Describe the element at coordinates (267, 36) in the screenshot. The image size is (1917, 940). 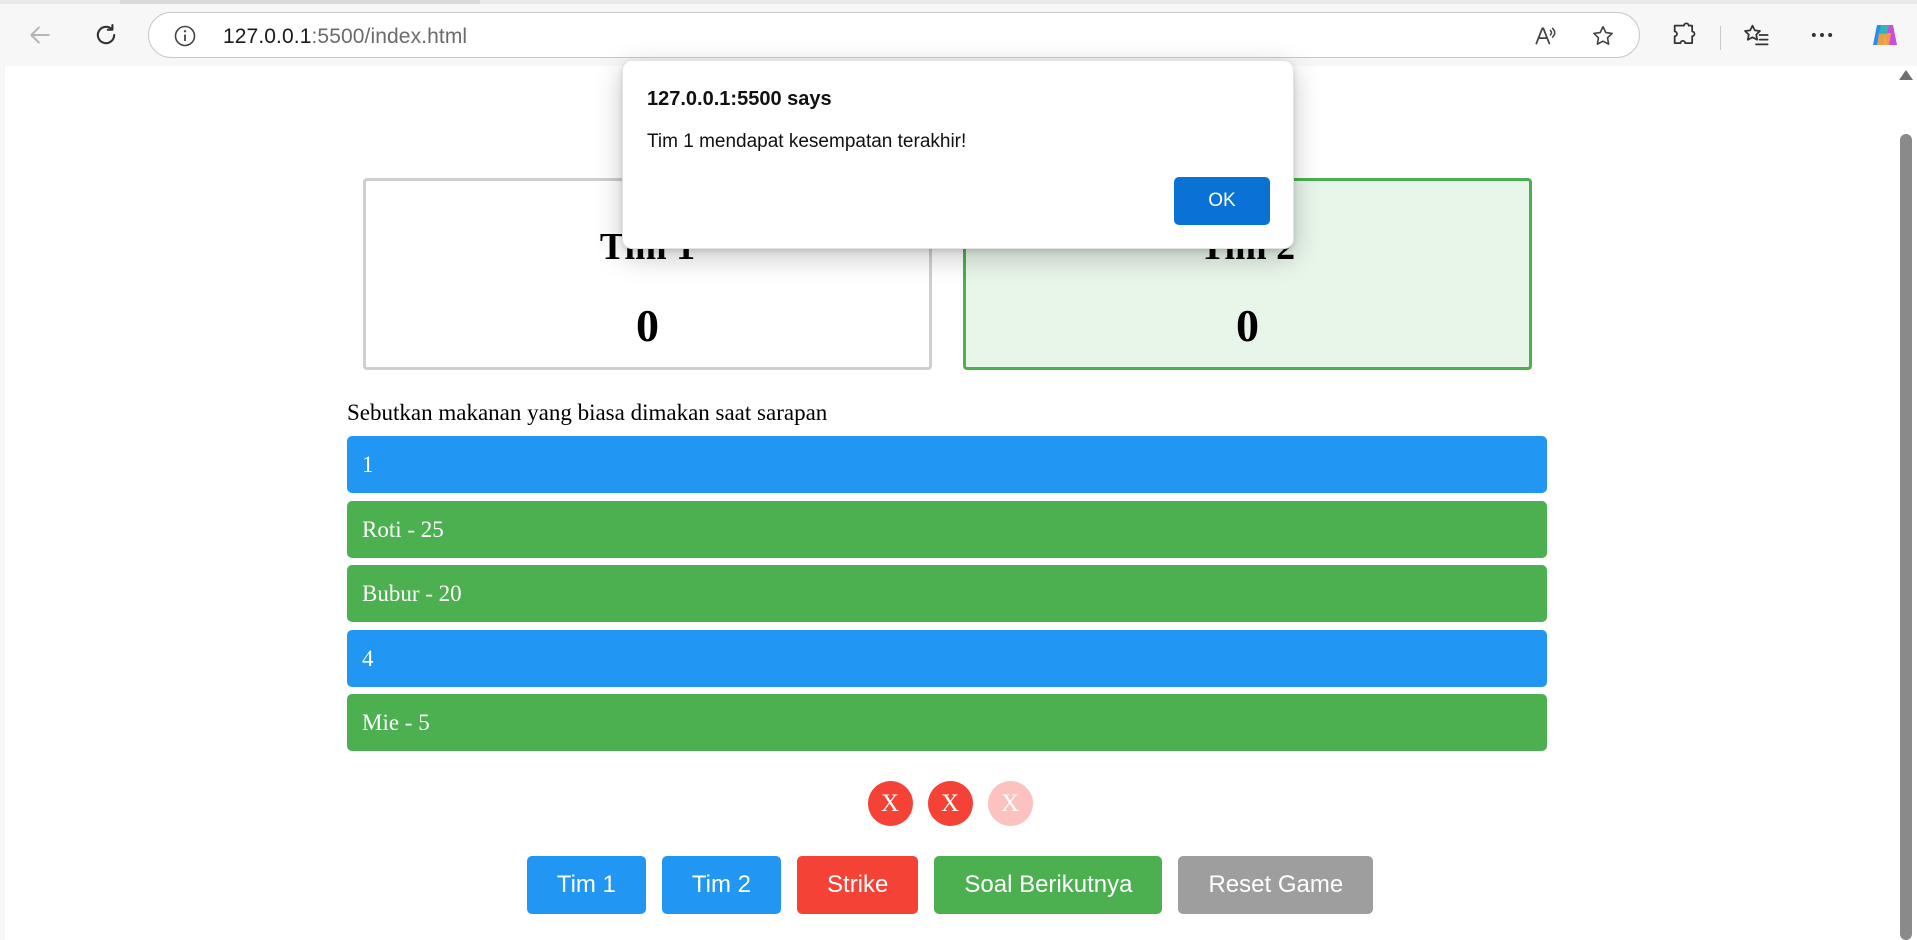
I see `url-host: 127.0.0.1` at that location.